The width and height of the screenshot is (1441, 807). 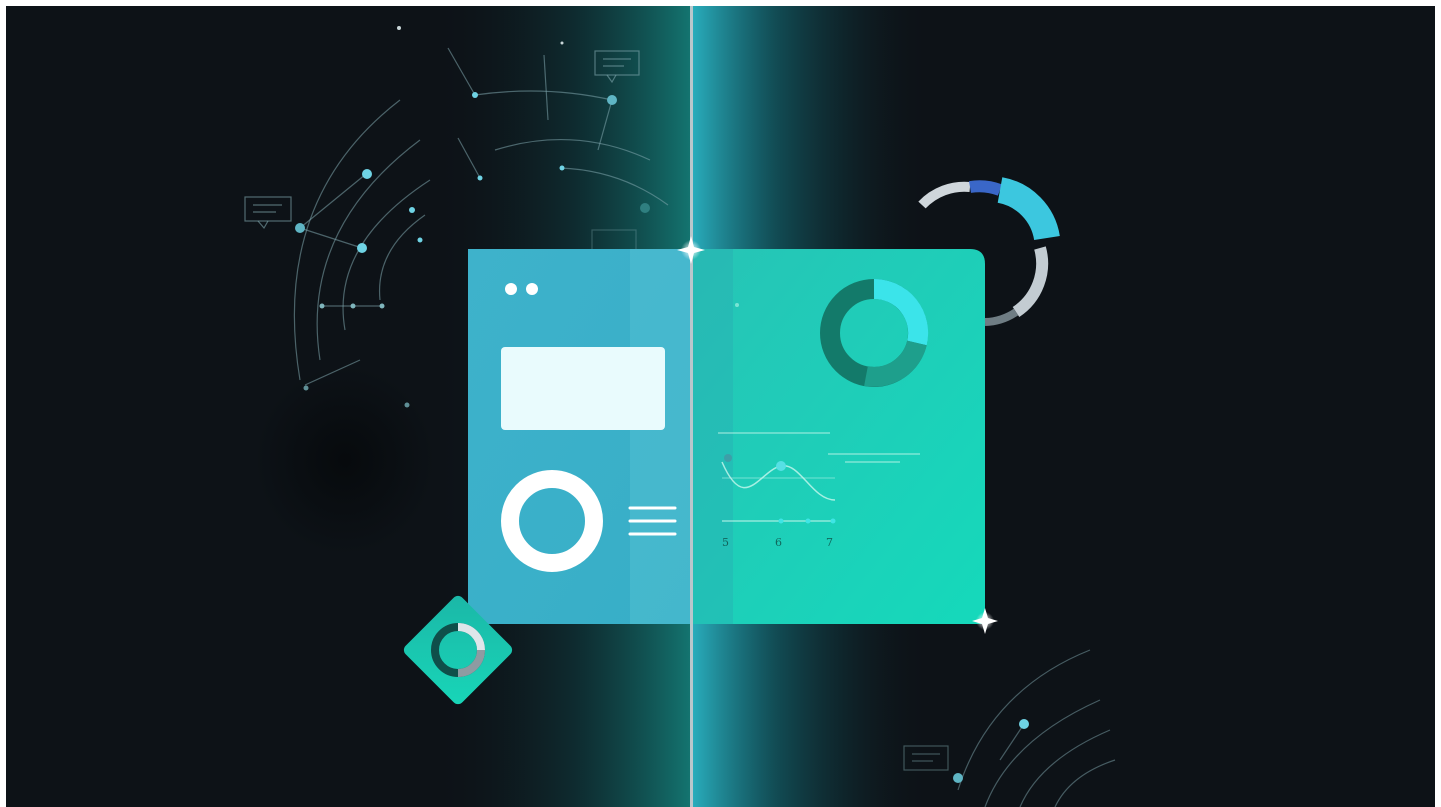 I want to click on split-divider, so click(x=691, y=406).